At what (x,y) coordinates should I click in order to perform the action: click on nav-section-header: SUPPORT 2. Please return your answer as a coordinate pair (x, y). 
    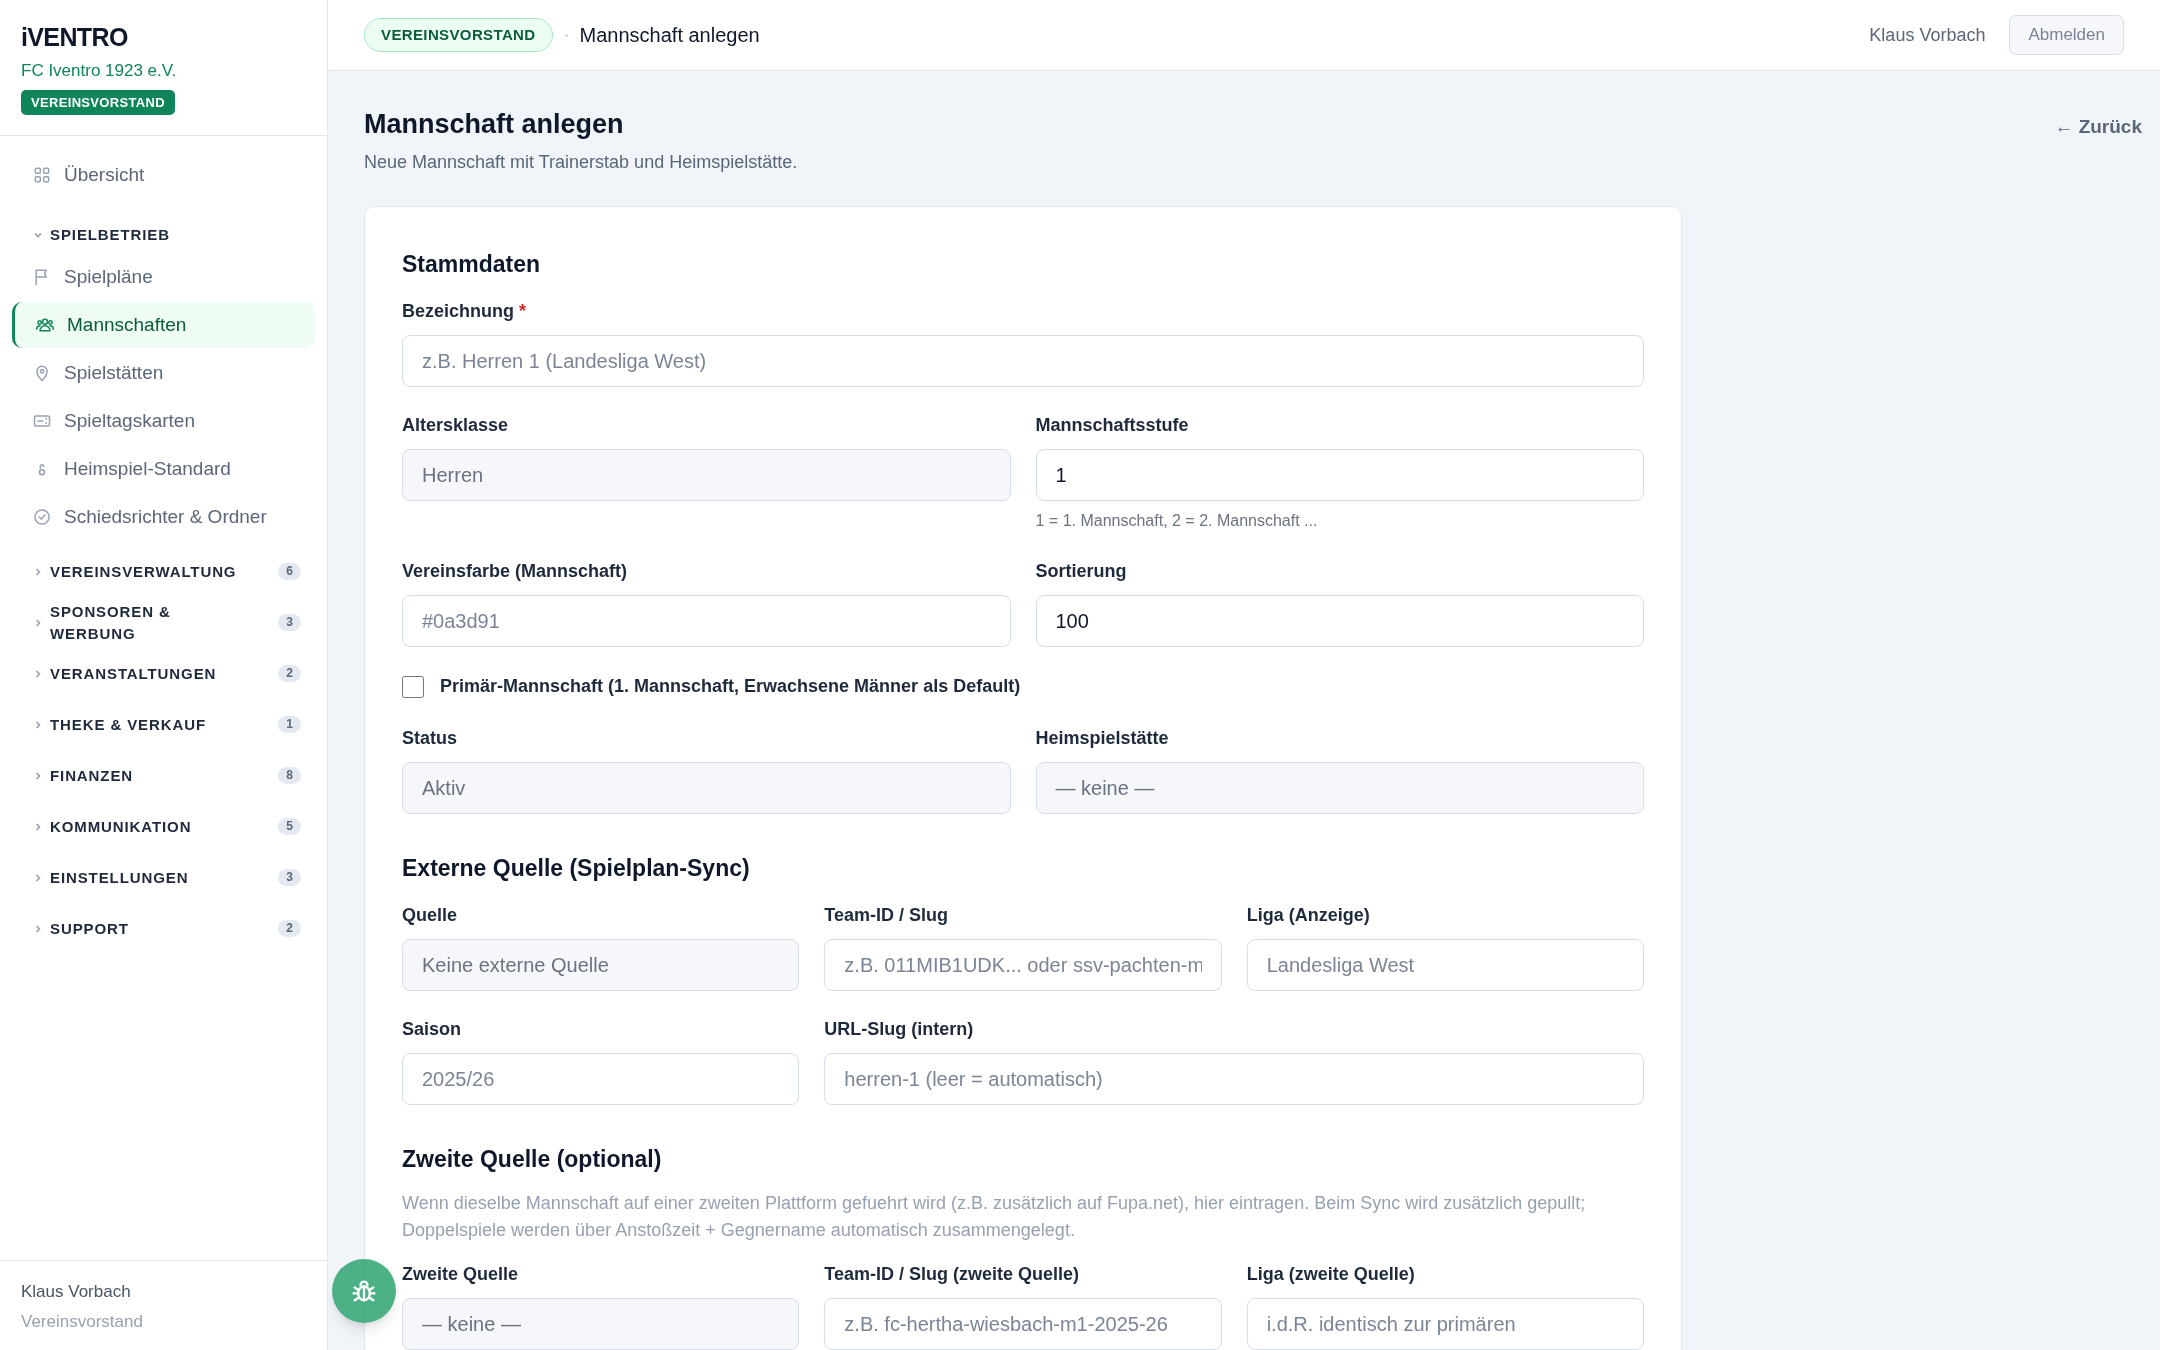
    Looking at the image, I should click on (163, 928).